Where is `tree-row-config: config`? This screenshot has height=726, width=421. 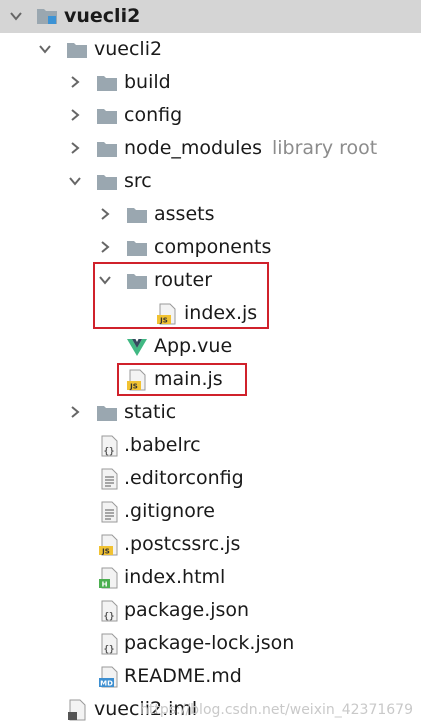
tree-row-config: config is located at coordinates (210, 115).